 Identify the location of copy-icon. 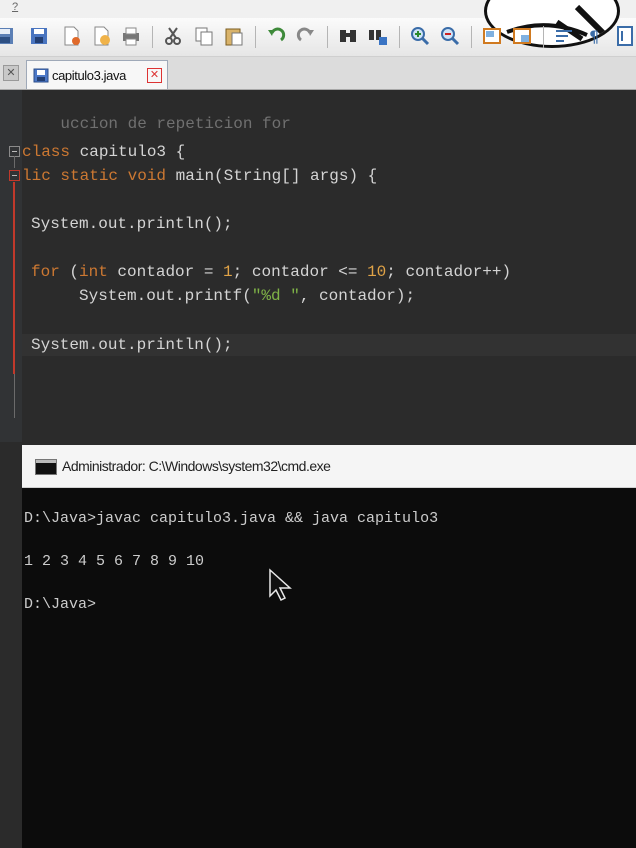
(204, 36).